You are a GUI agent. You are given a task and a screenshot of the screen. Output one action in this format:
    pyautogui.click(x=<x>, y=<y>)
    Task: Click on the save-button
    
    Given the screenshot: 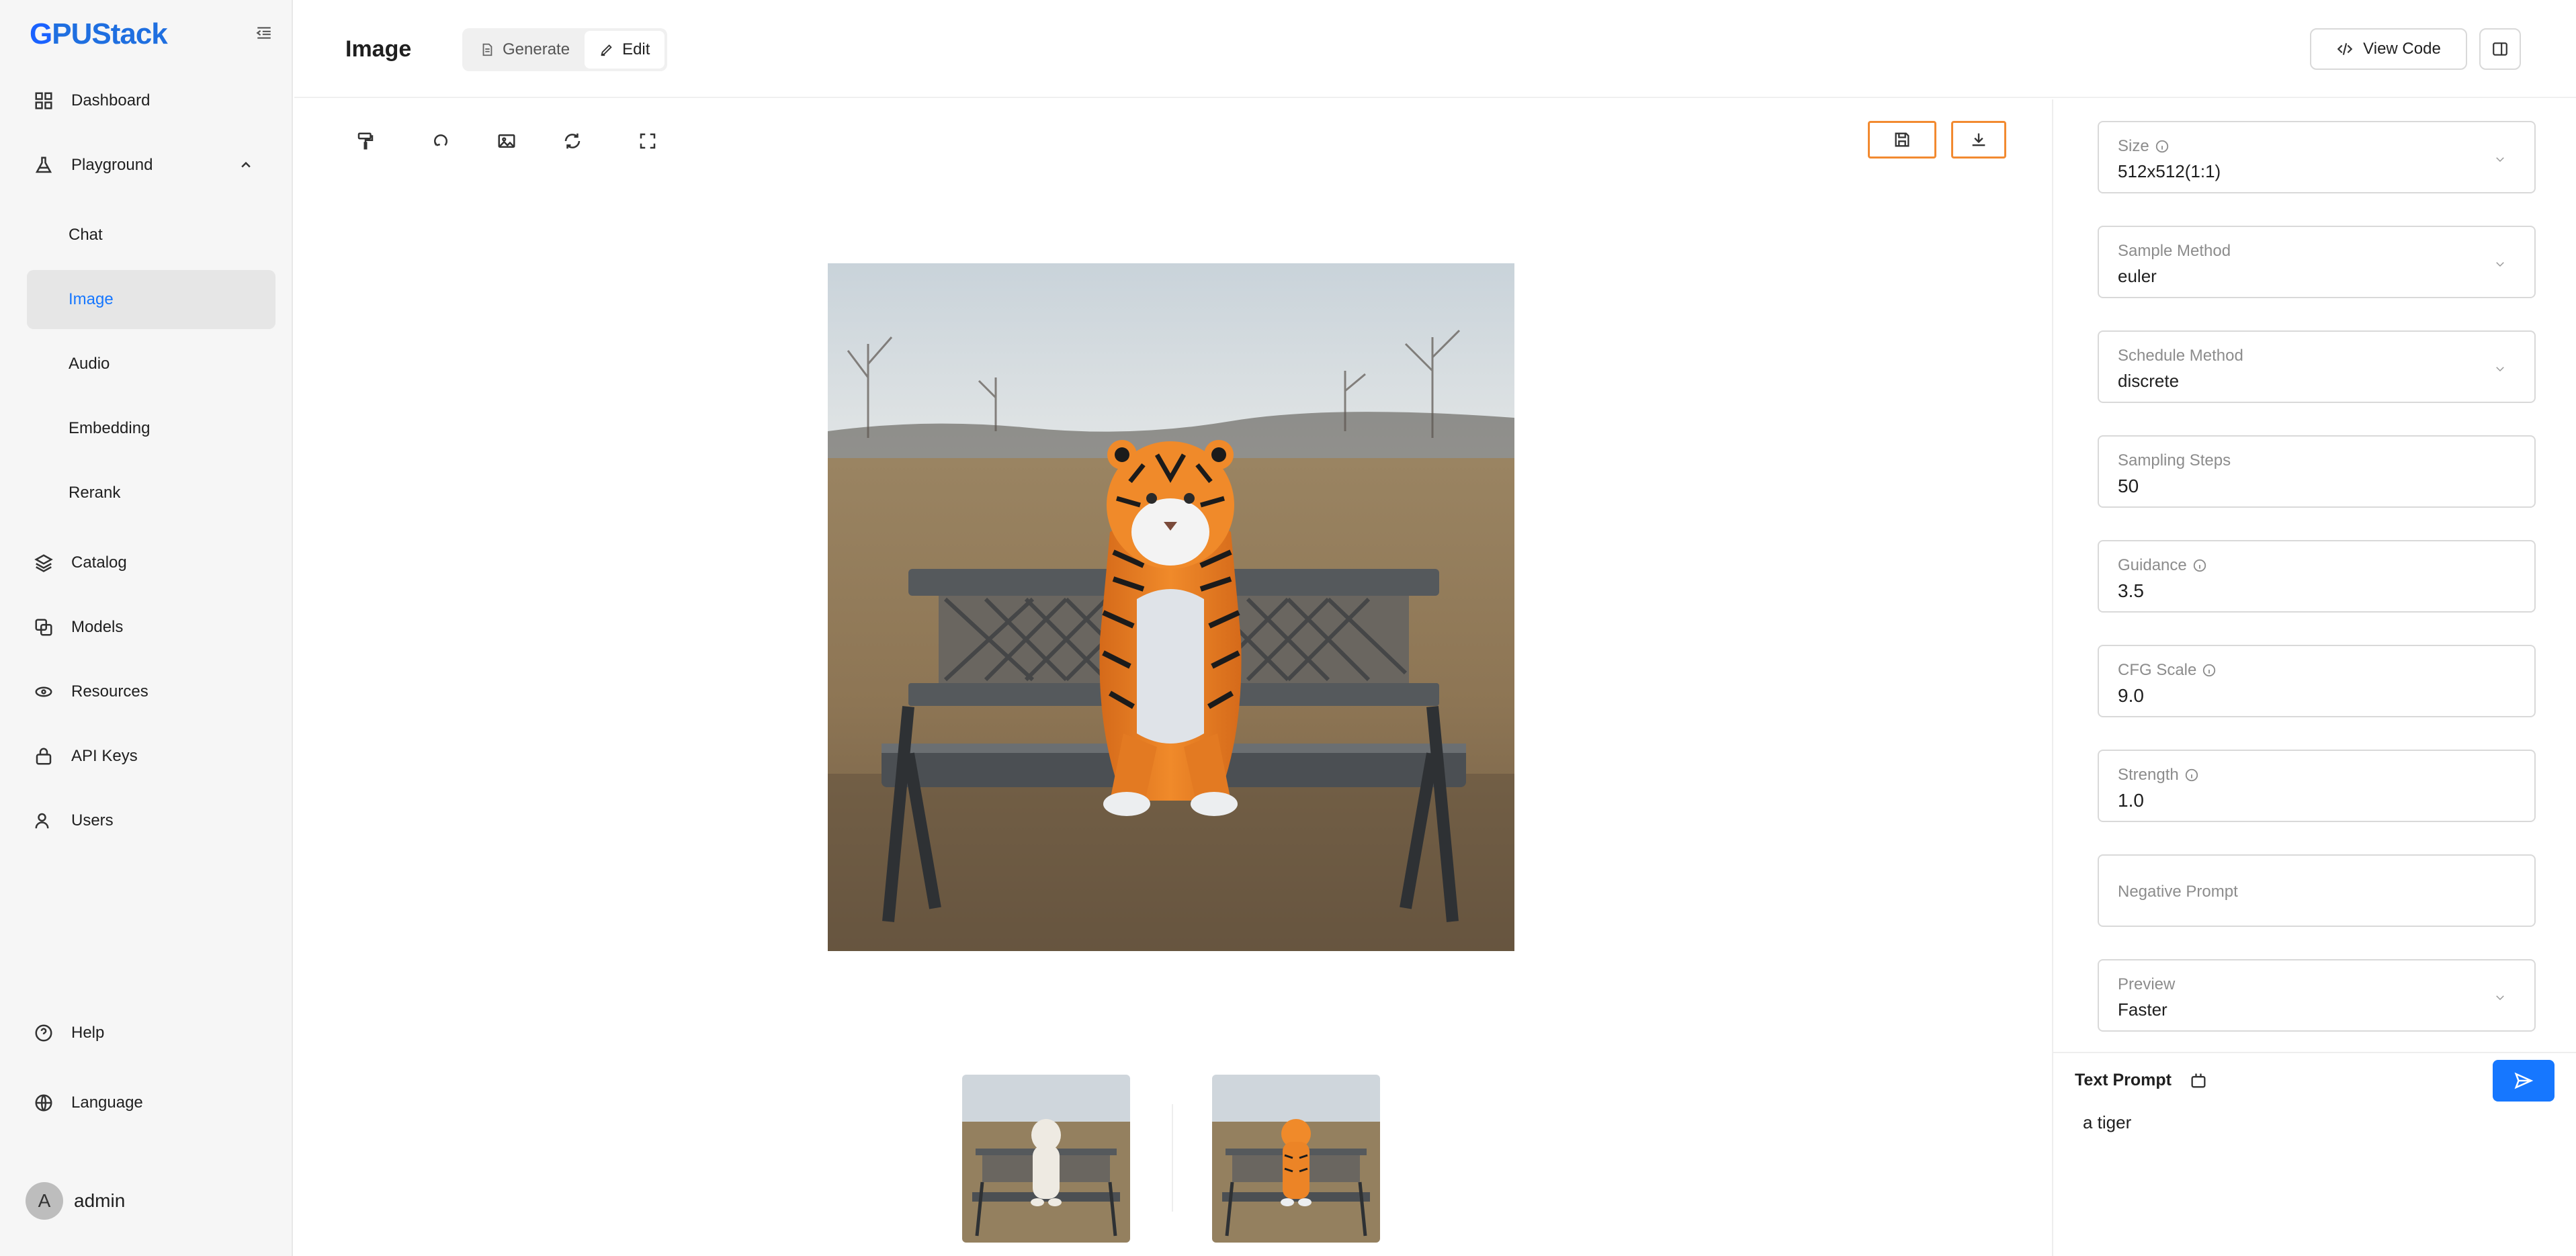 What is the action you would take?
    pyautogui.click(x=1902, y=140)
    